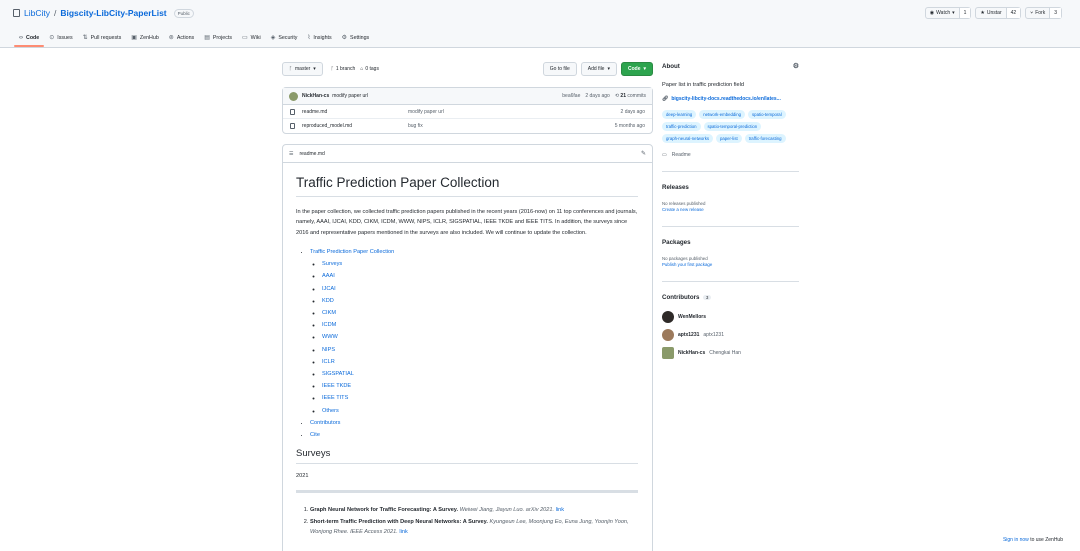 This screenshot has height=551, width=1080. I want to click on contributor-item: aptx1231 aptx1231, so click(730, 335).